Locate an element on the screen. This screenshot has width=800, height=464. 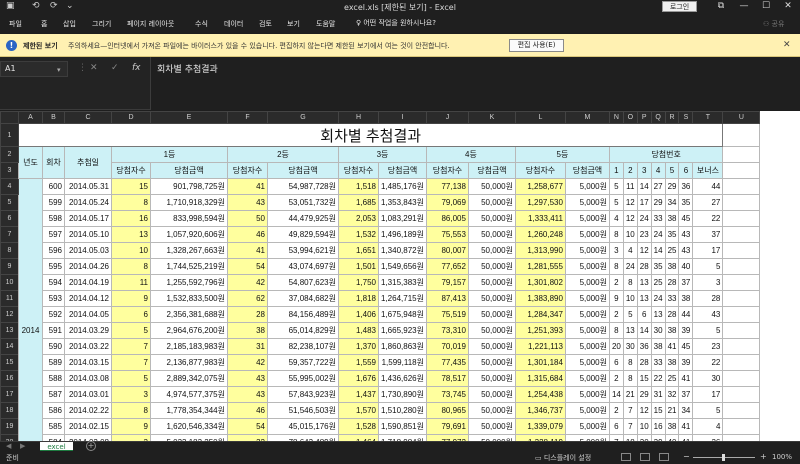
winners-count-cell: 1,370 is located at coordinates (358, 346).